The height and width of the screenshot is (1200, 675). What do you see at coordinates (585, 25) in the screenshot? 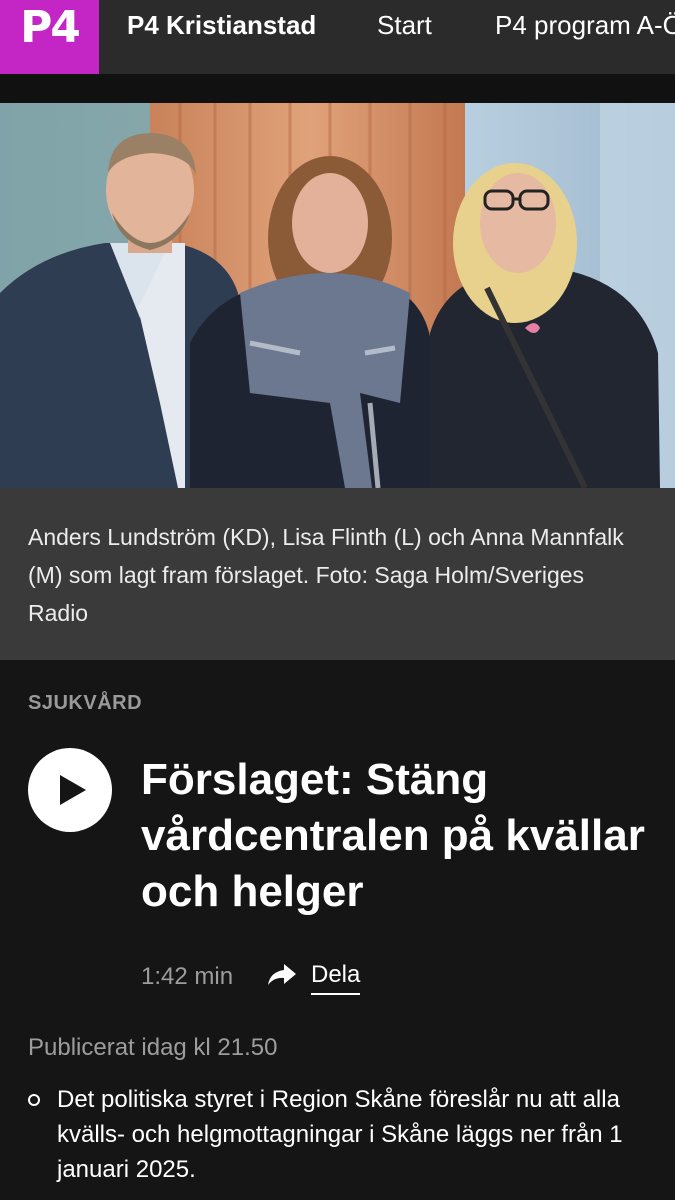
I see `nav-link-program: P4 program A-Ö` at bounding box center [585, 25].